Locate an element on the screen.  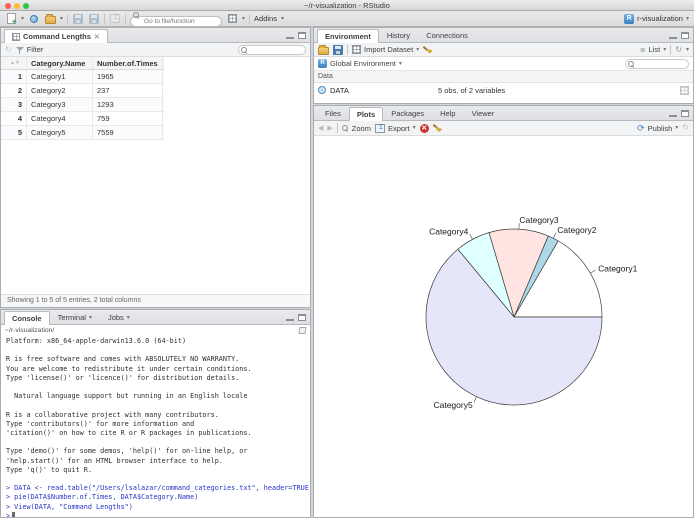
new-file-button is located at coordinates (11, 19).